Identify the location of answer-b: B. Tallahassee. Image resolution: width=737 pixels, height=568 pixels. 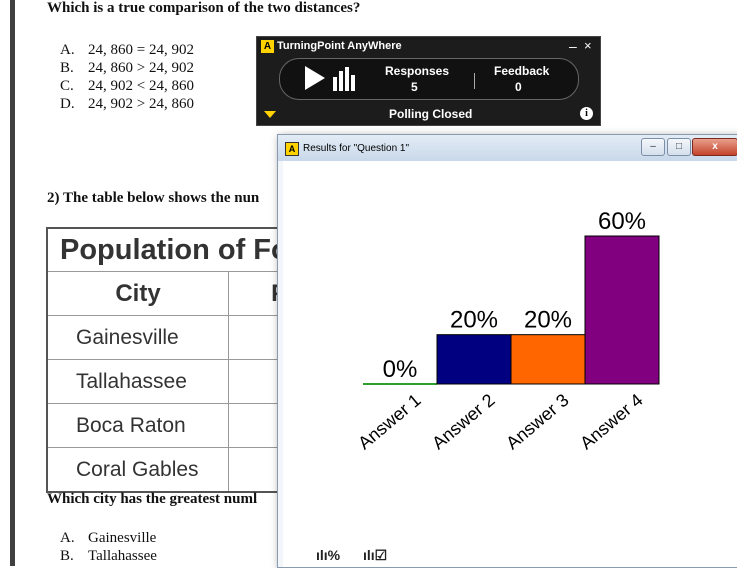
(108, 556).